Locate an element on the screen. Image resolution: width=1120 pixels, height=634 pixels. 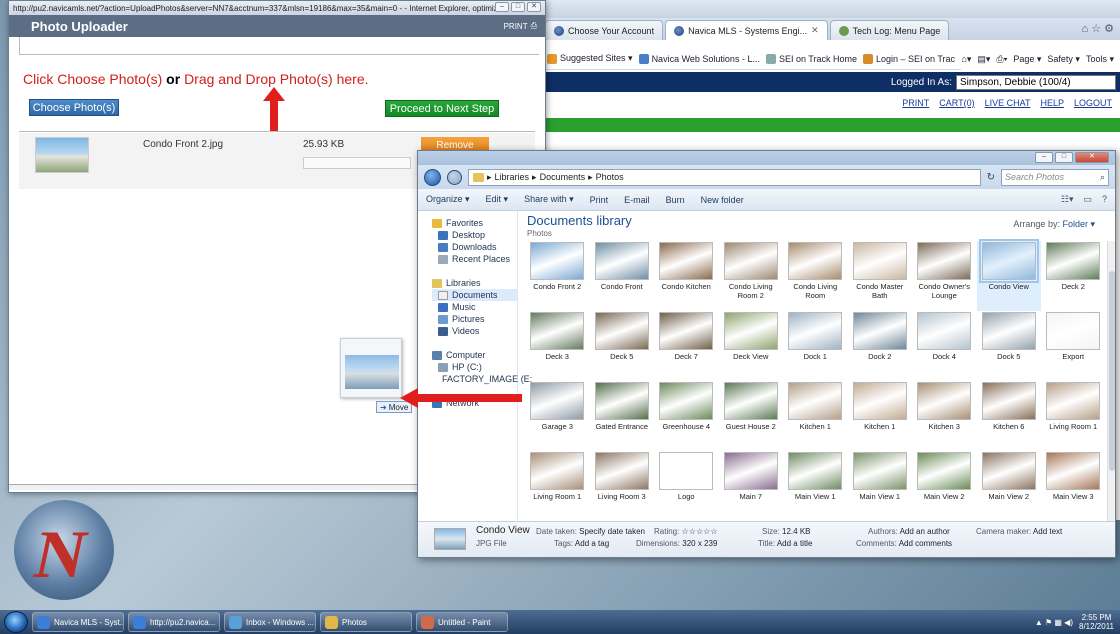
photo-item: Dock 5 is located at coordinates (1009, 346).